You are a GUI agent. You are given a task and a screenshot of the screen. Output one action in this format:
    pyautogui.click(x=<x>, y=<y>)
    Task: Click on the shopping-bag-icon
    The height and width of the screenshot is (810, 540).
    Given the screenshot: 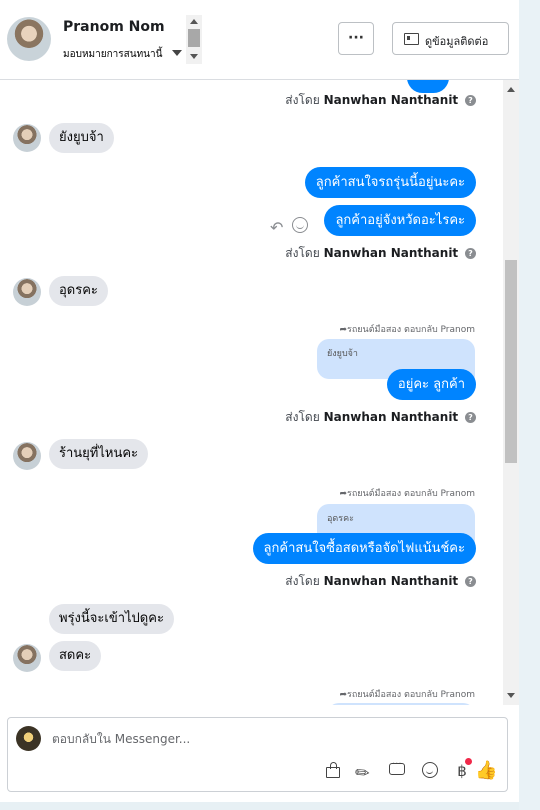 What is the action you would take?
    pyautogui.click(x=334, y=771)
    